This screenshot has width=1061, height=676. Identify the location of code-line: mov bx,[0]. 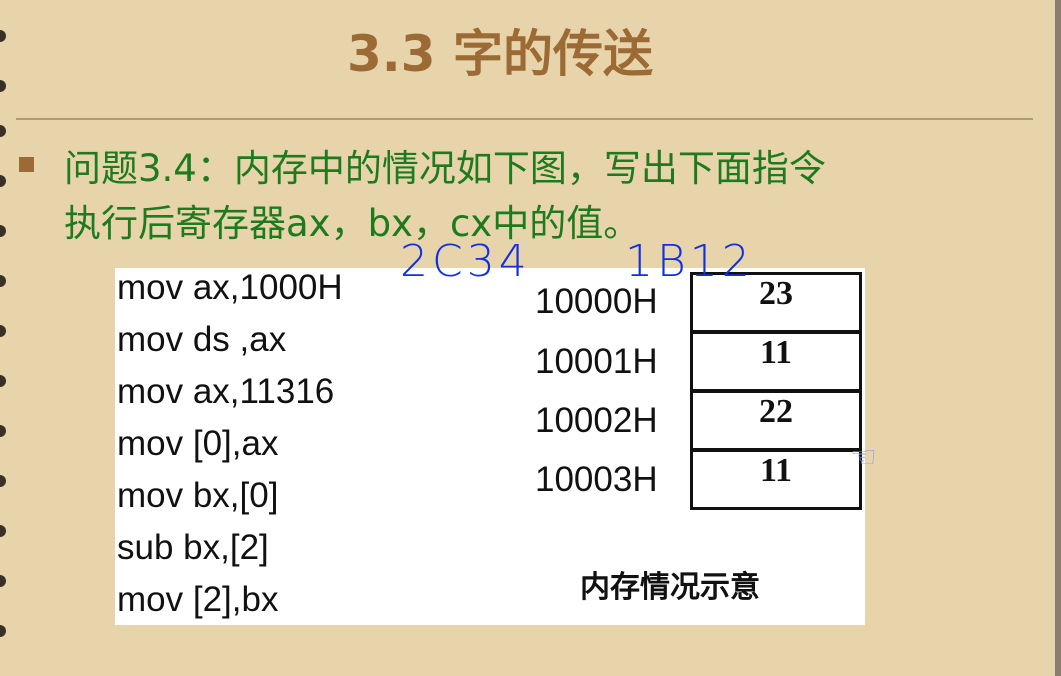
(198, 495).